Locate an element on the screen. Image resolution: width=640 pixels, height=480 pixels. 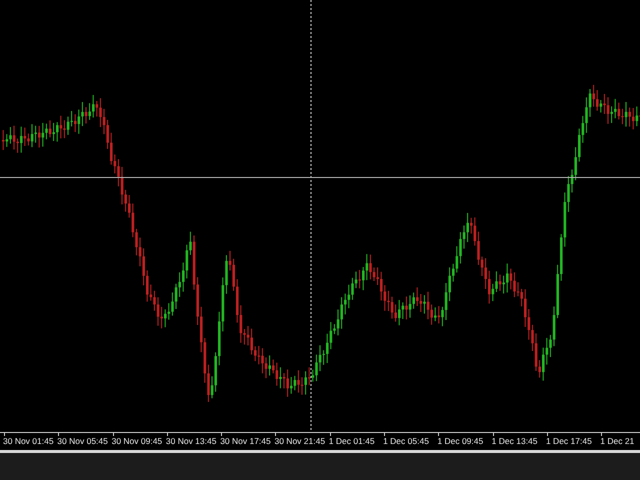
time-axis-label: 30 Nov 05:45 is located at coordinates (82, 441).